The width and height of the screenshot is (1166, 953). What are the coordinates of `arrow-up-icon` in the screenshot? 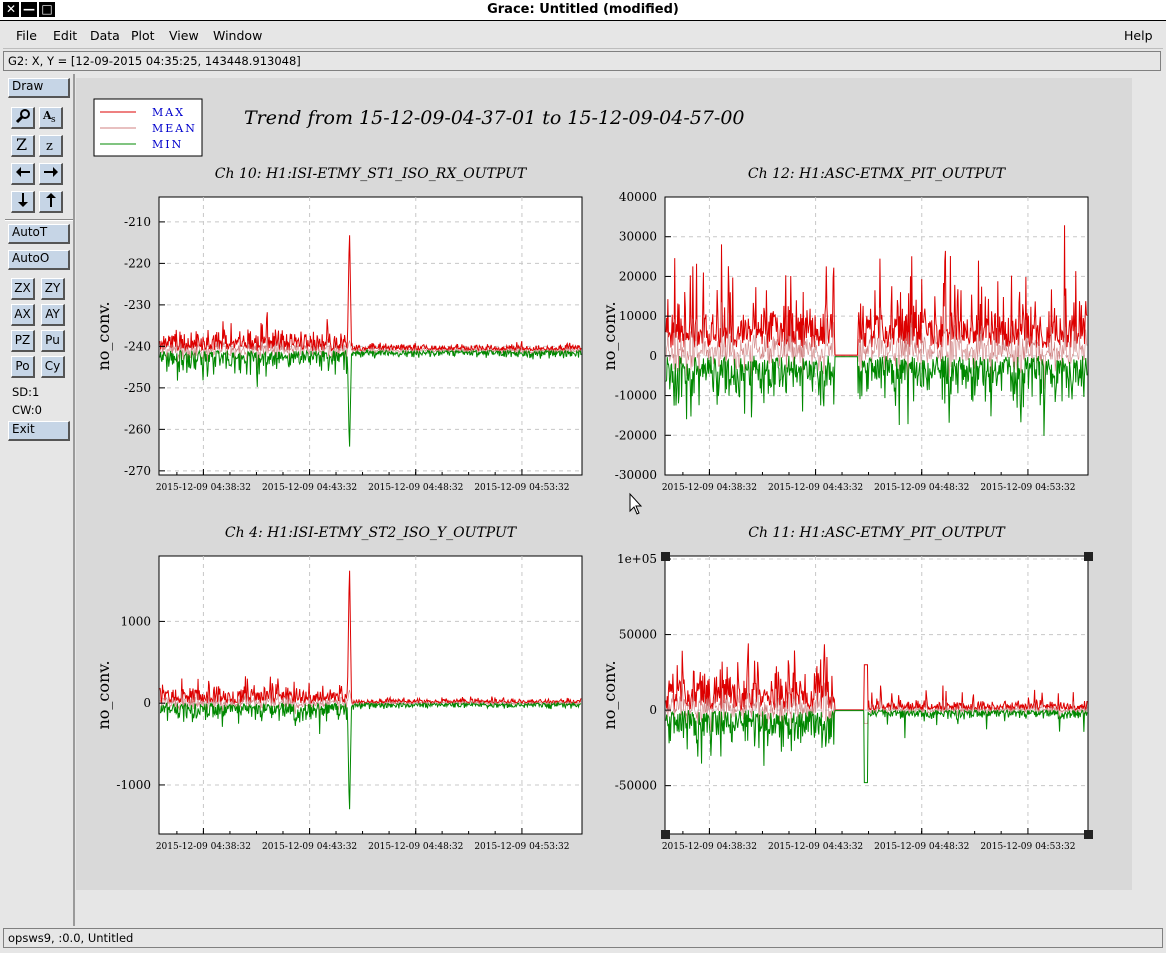 It's located at (51, 202).